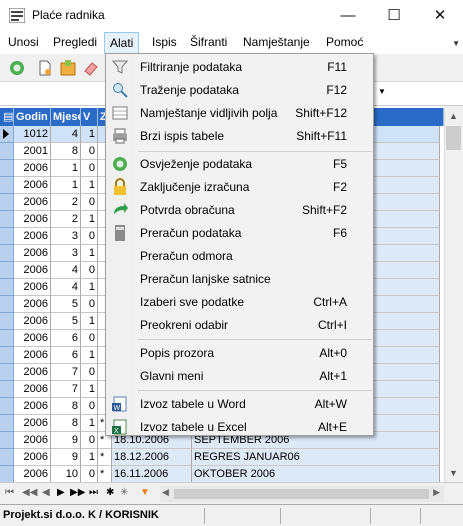 This screenshot has height=526, width=463. Describe the element at coordinates (164, 42) in the screenshot. I see `menu-ispis: Ispis` at that location.